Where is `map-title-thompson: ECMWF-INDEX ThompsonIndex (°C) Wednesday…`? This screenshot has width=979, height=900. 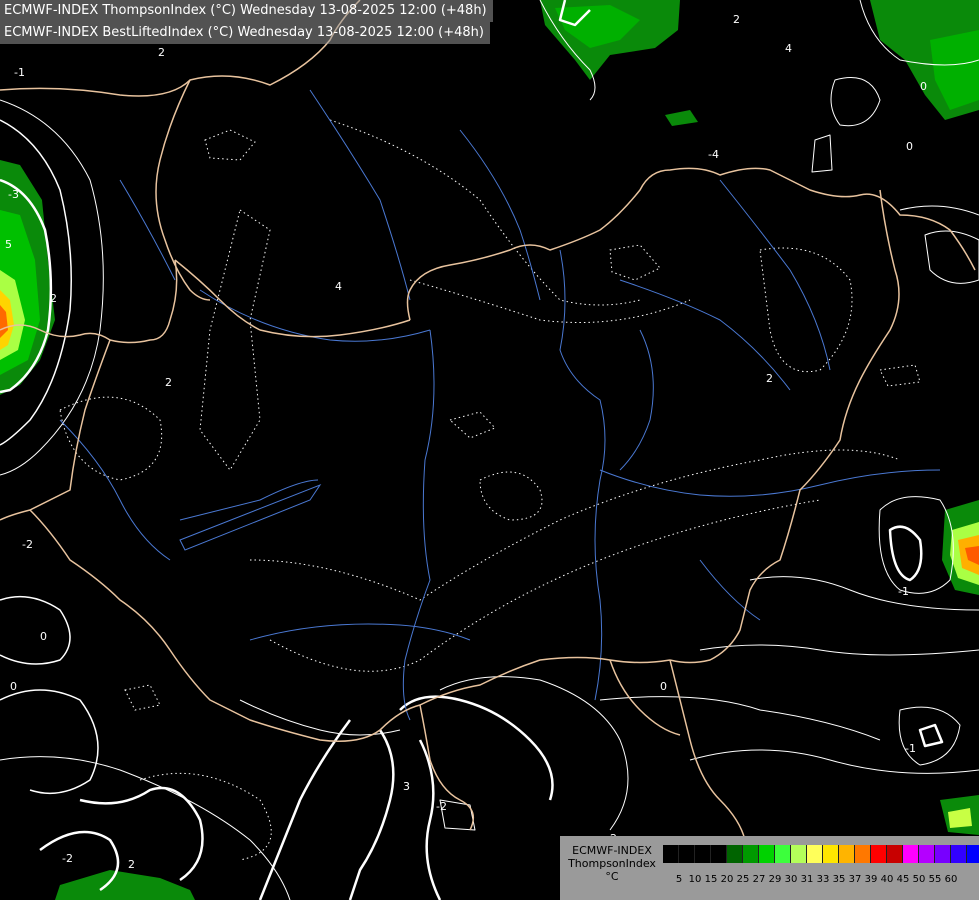
map-title-thompson: ECMWF-INDEX ThompsonIndex (°C) Wednesday… is located at coordinates (246, 11).